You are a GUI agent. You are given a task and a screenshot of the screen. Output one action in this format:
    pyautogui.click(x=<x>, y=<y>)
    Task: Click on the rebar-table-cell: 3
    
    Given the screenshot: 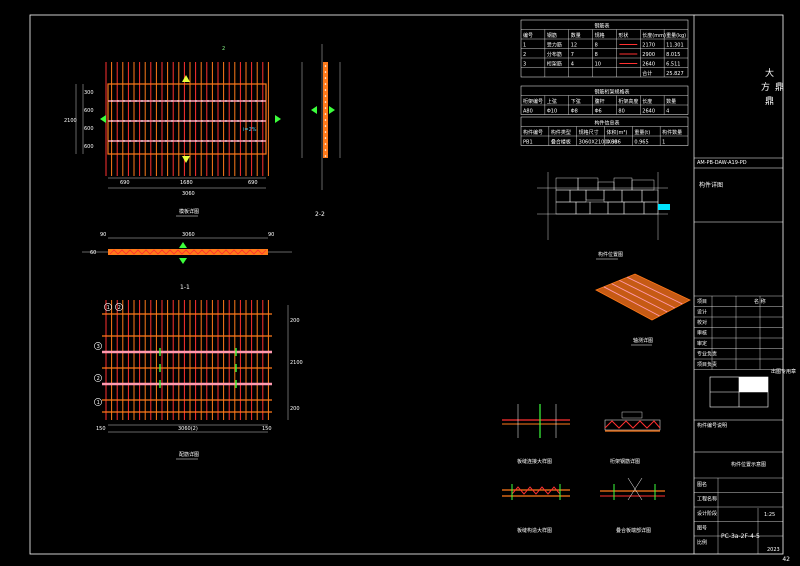 What is the action you would take?
    pyautogui.click(x=524, y=65)
    